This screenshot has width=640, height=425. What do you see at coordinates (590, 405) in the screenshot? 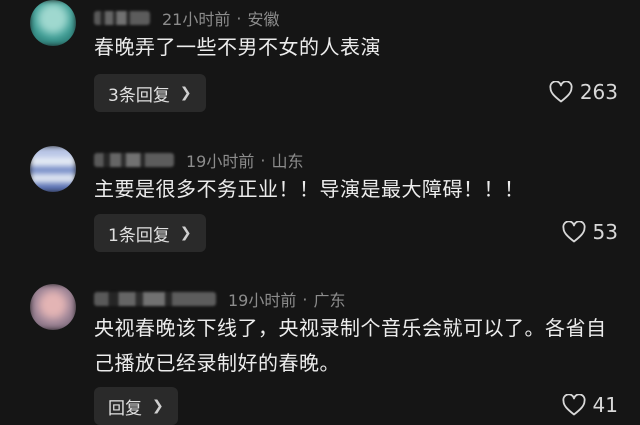
I see `like-button: 41` at bounding box center [590, 405].